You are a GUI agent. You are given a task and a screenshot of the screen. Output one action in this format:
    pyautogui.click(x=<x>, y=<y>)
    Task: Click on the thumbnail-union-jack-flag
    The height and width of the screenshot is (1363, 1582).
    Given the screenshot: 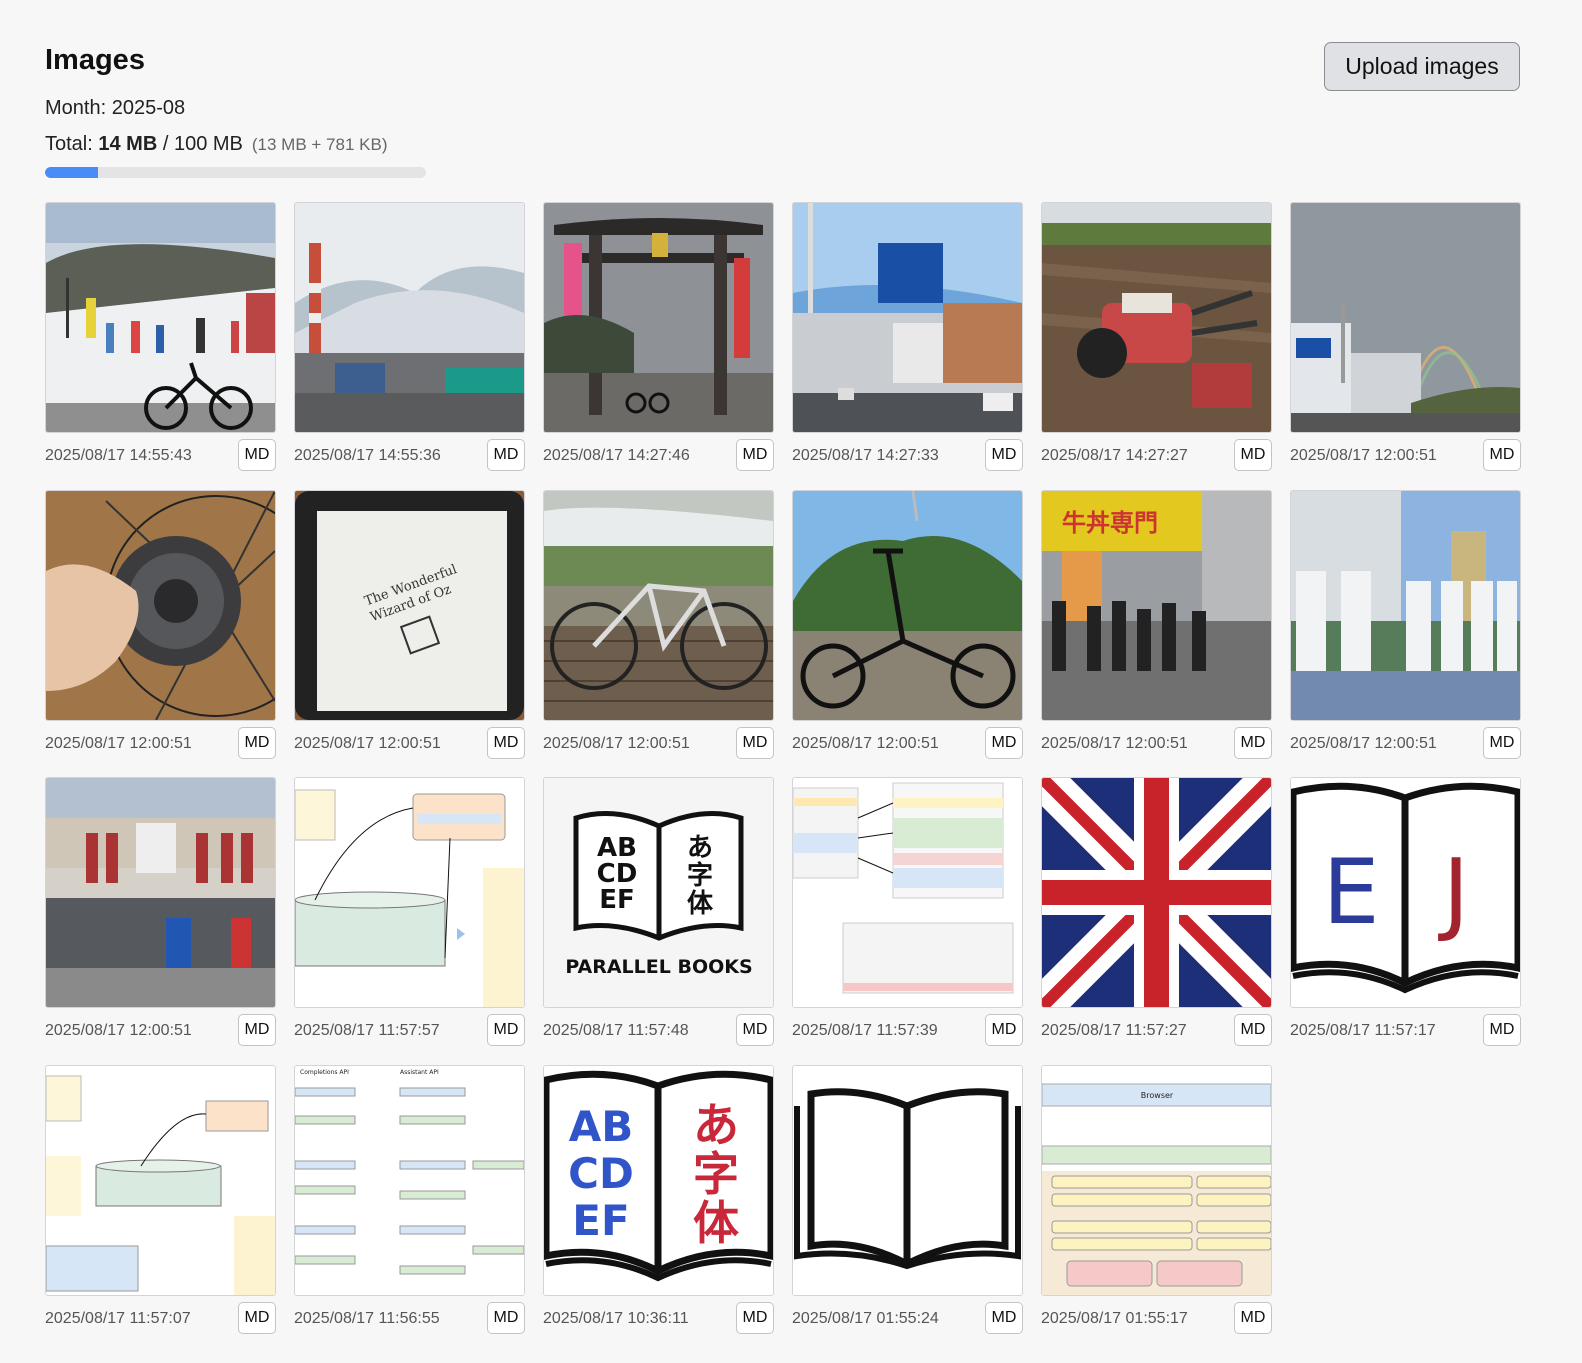 What is the action you would take?
    pyautogui.click(x=1156, y=892)
    